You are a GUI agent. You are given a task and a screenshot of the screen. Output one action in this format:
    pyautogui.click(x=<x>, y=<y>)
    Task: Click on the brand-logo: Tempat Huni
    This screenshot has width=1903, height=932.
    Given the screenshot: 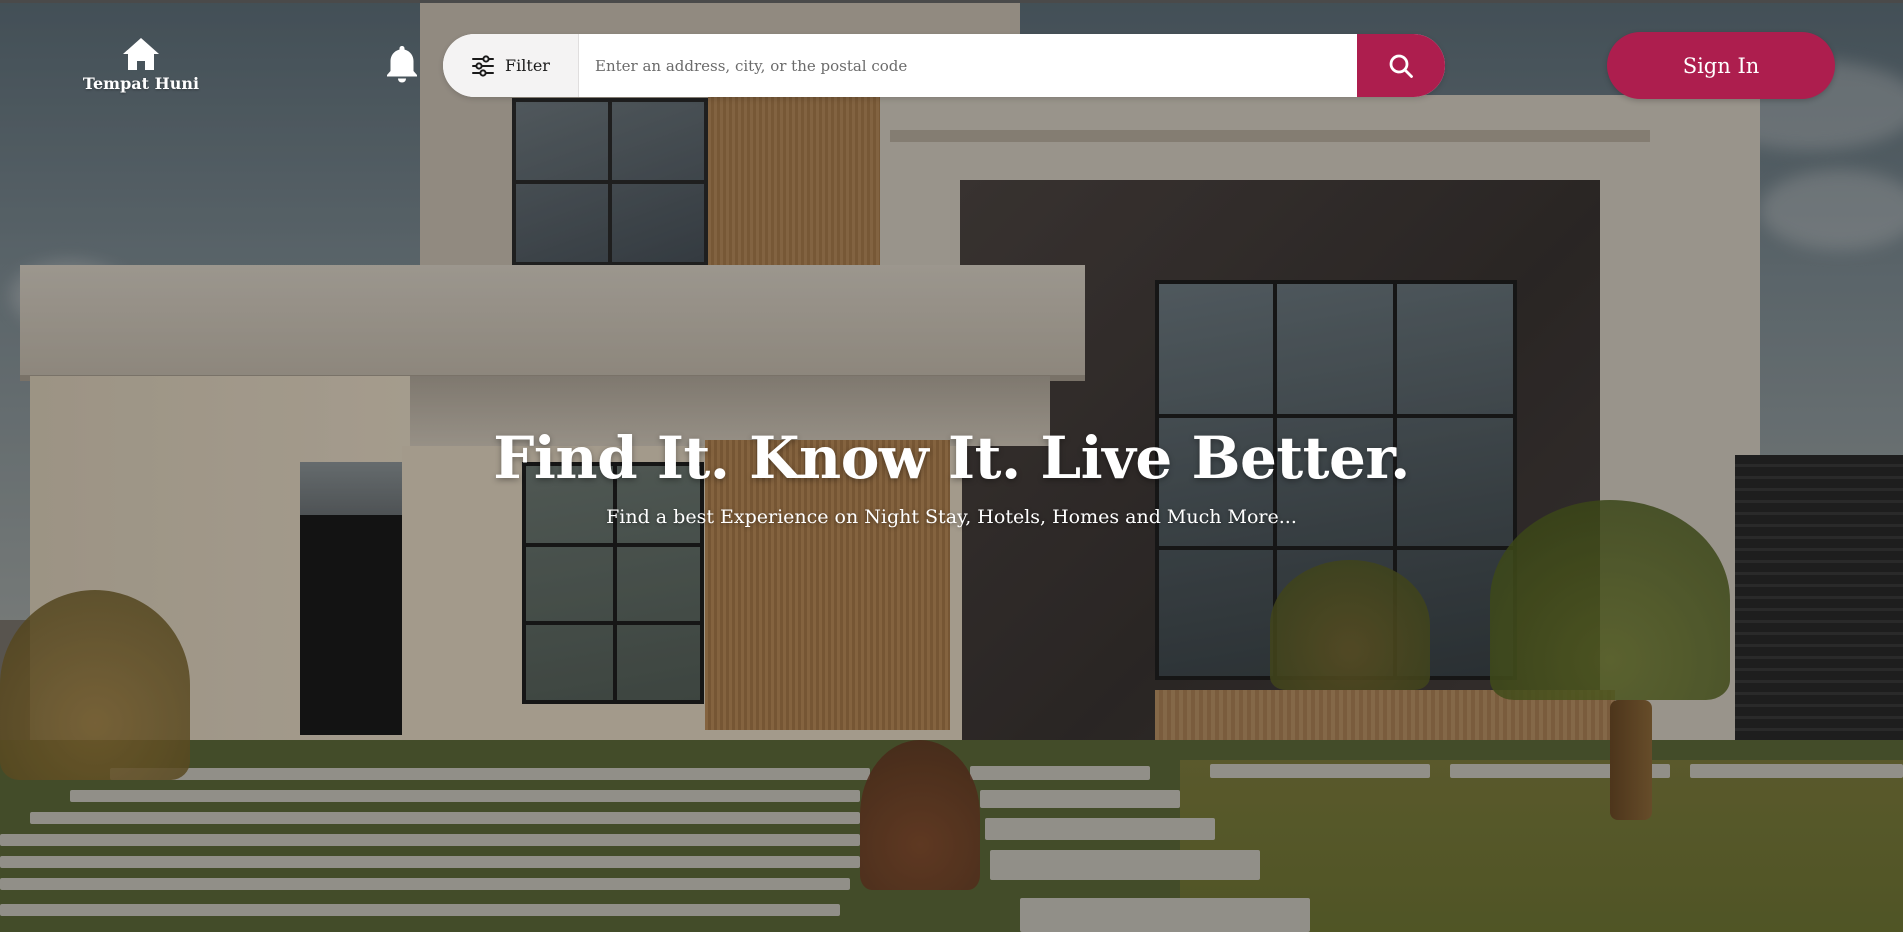 What is the action you would take?
    pyautogui.click(x=141, y=69)
    